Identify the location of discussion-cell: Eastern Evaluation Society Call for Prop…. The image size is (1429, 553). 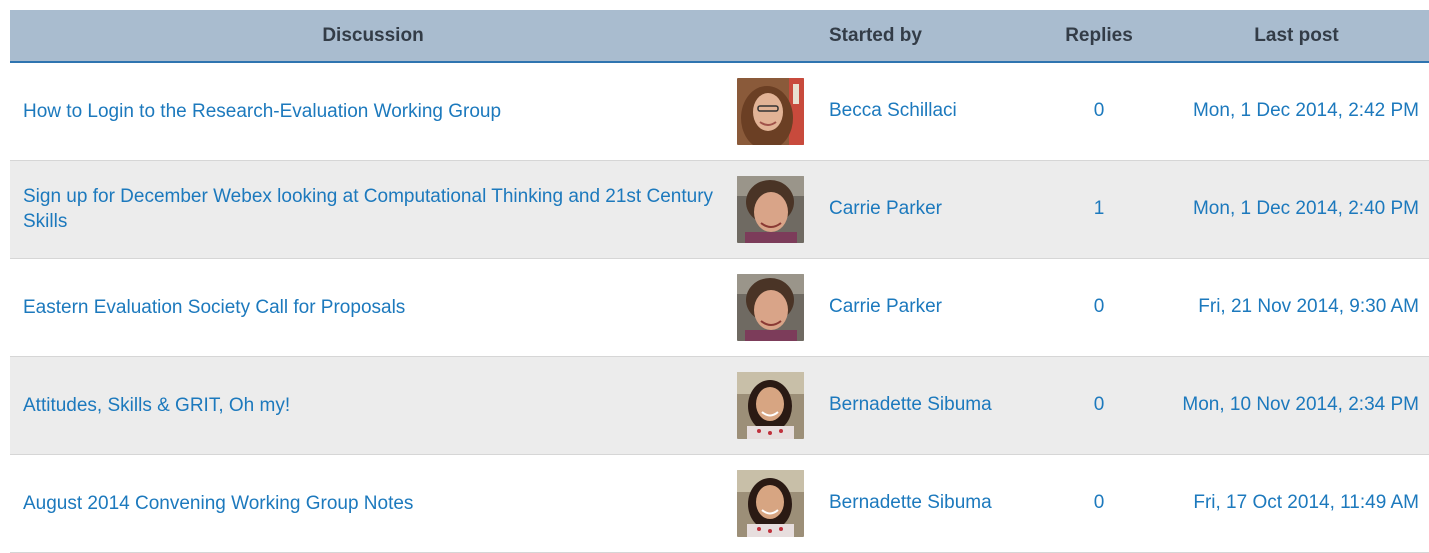
(366, 307).